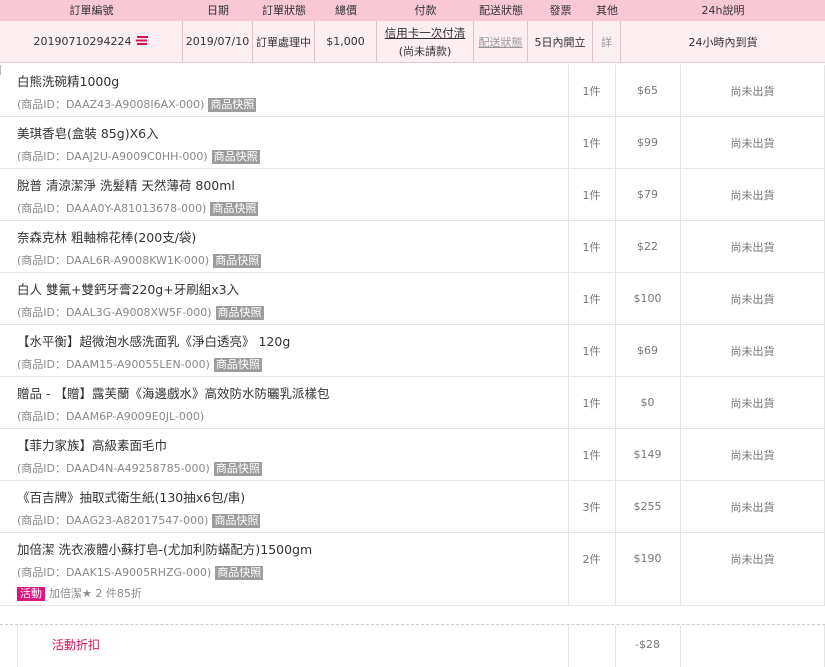 The image size is (825, 667). What do you see at coordinates (560, 41) in the screenshot?
I see `invoice-status: 5日內開立` at bounding box center [560, 41].